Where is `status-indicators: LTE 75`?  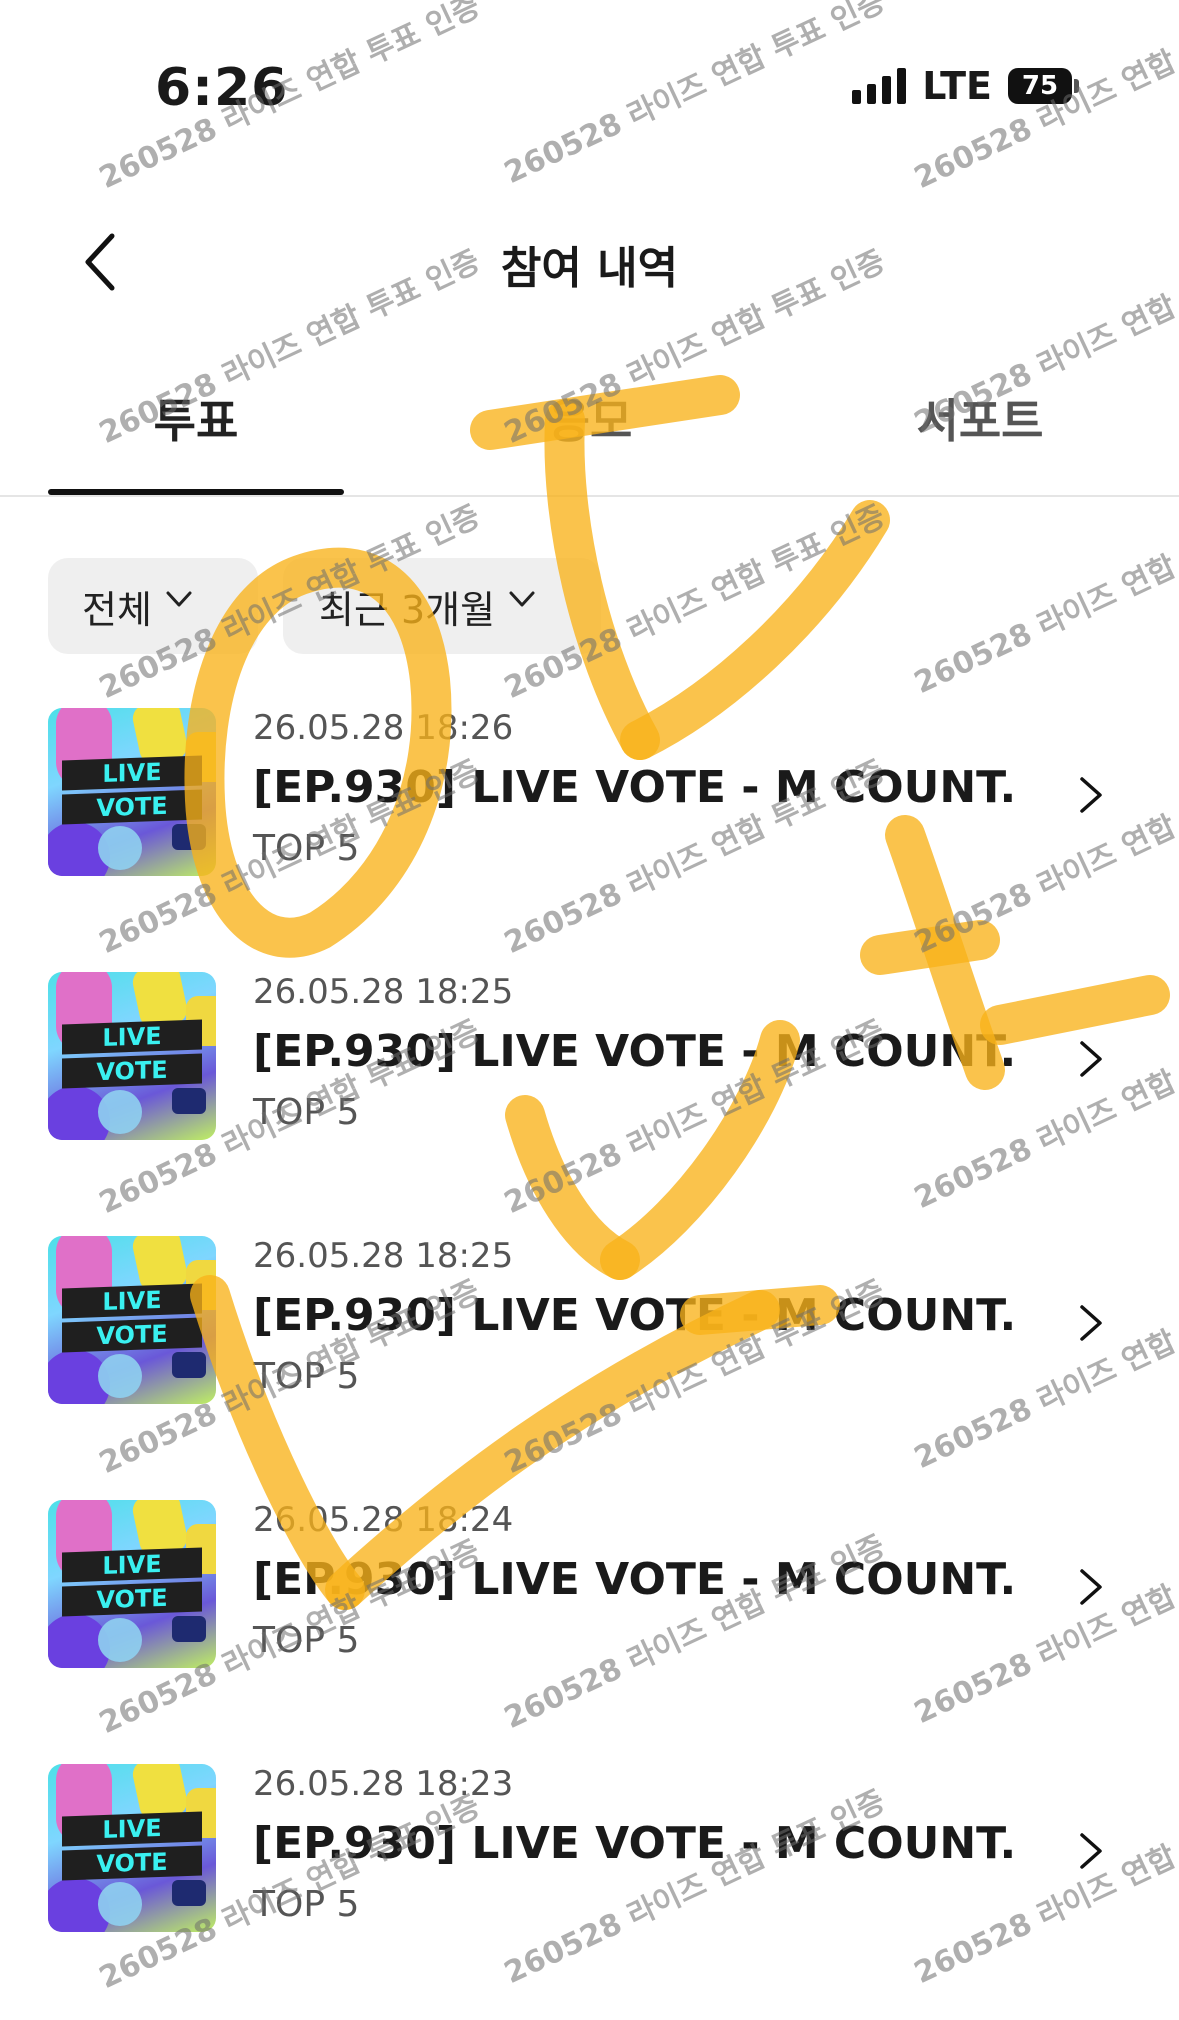 status-indicators: LTE 75 is located at coordinates (965, 86).